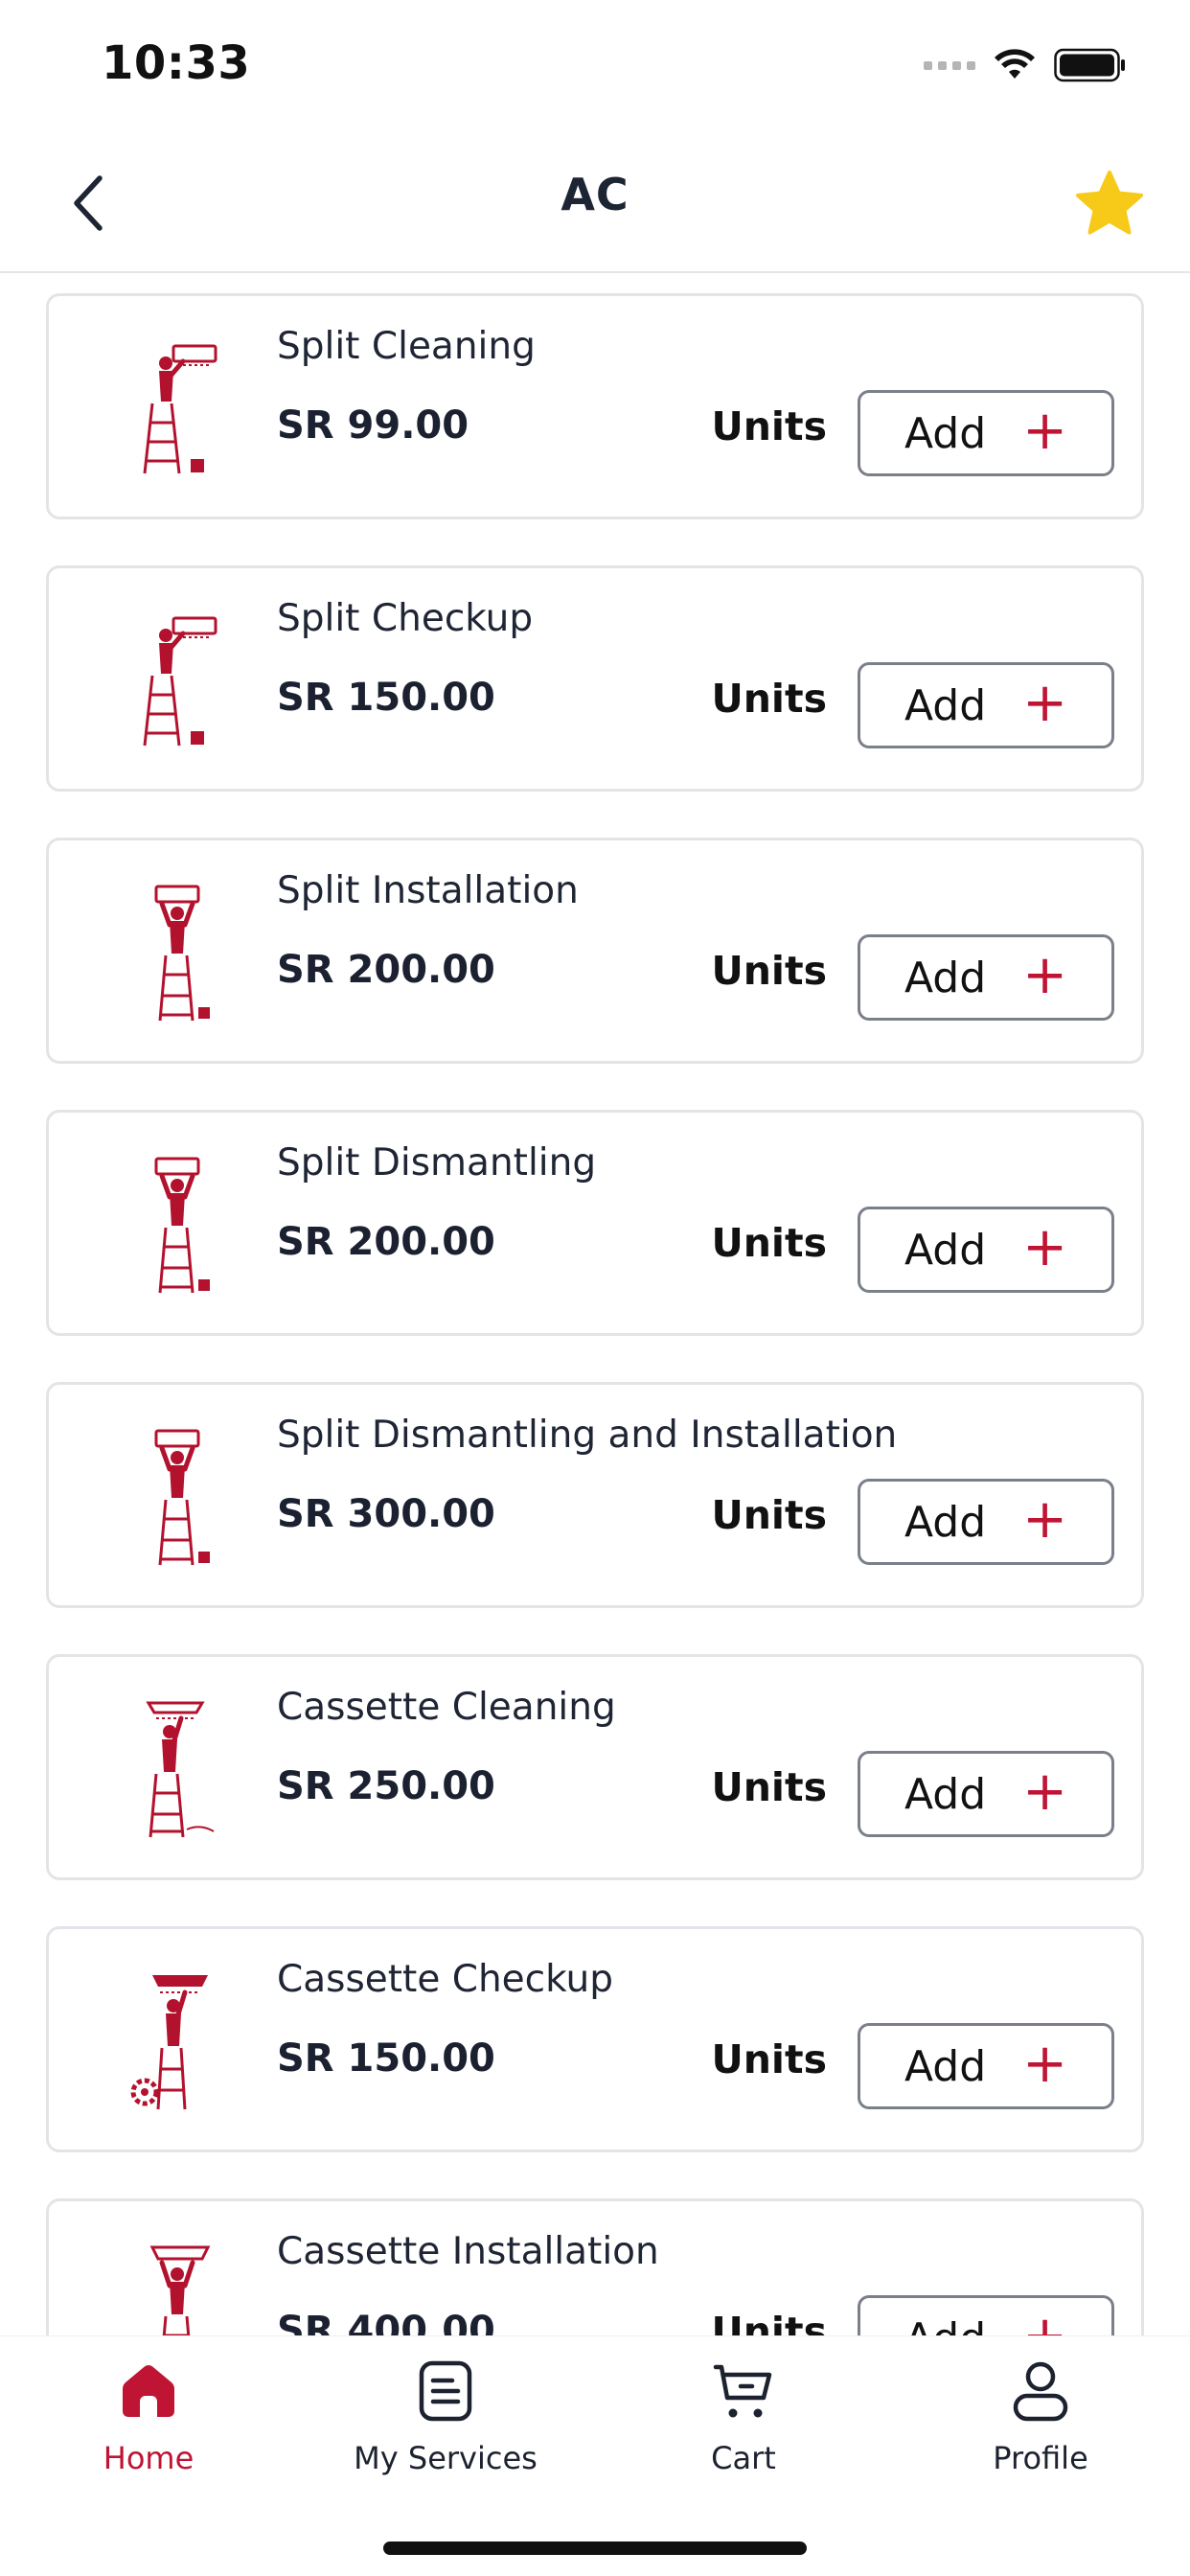  Describe the element at coordinates (386, 1786) in the screenshot. I see `service-price: SR 250.00` at that location.